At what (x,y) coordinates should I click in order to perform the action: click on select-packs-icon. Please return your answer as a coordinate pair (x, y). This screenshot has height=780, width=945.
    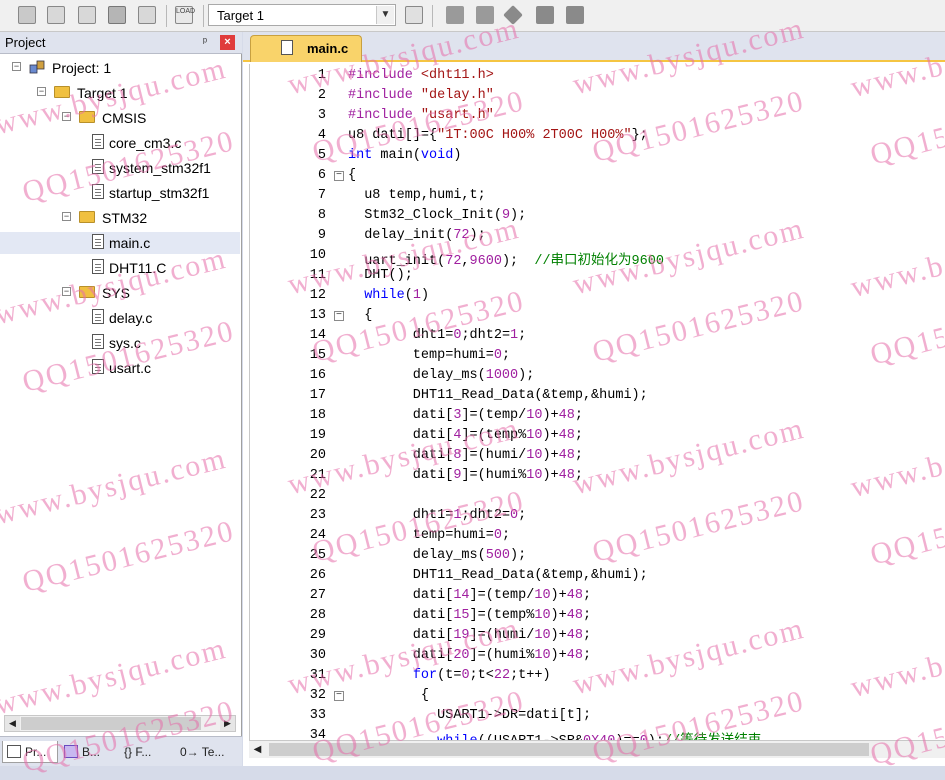
    Looking at the image, I should click on (513, 15).